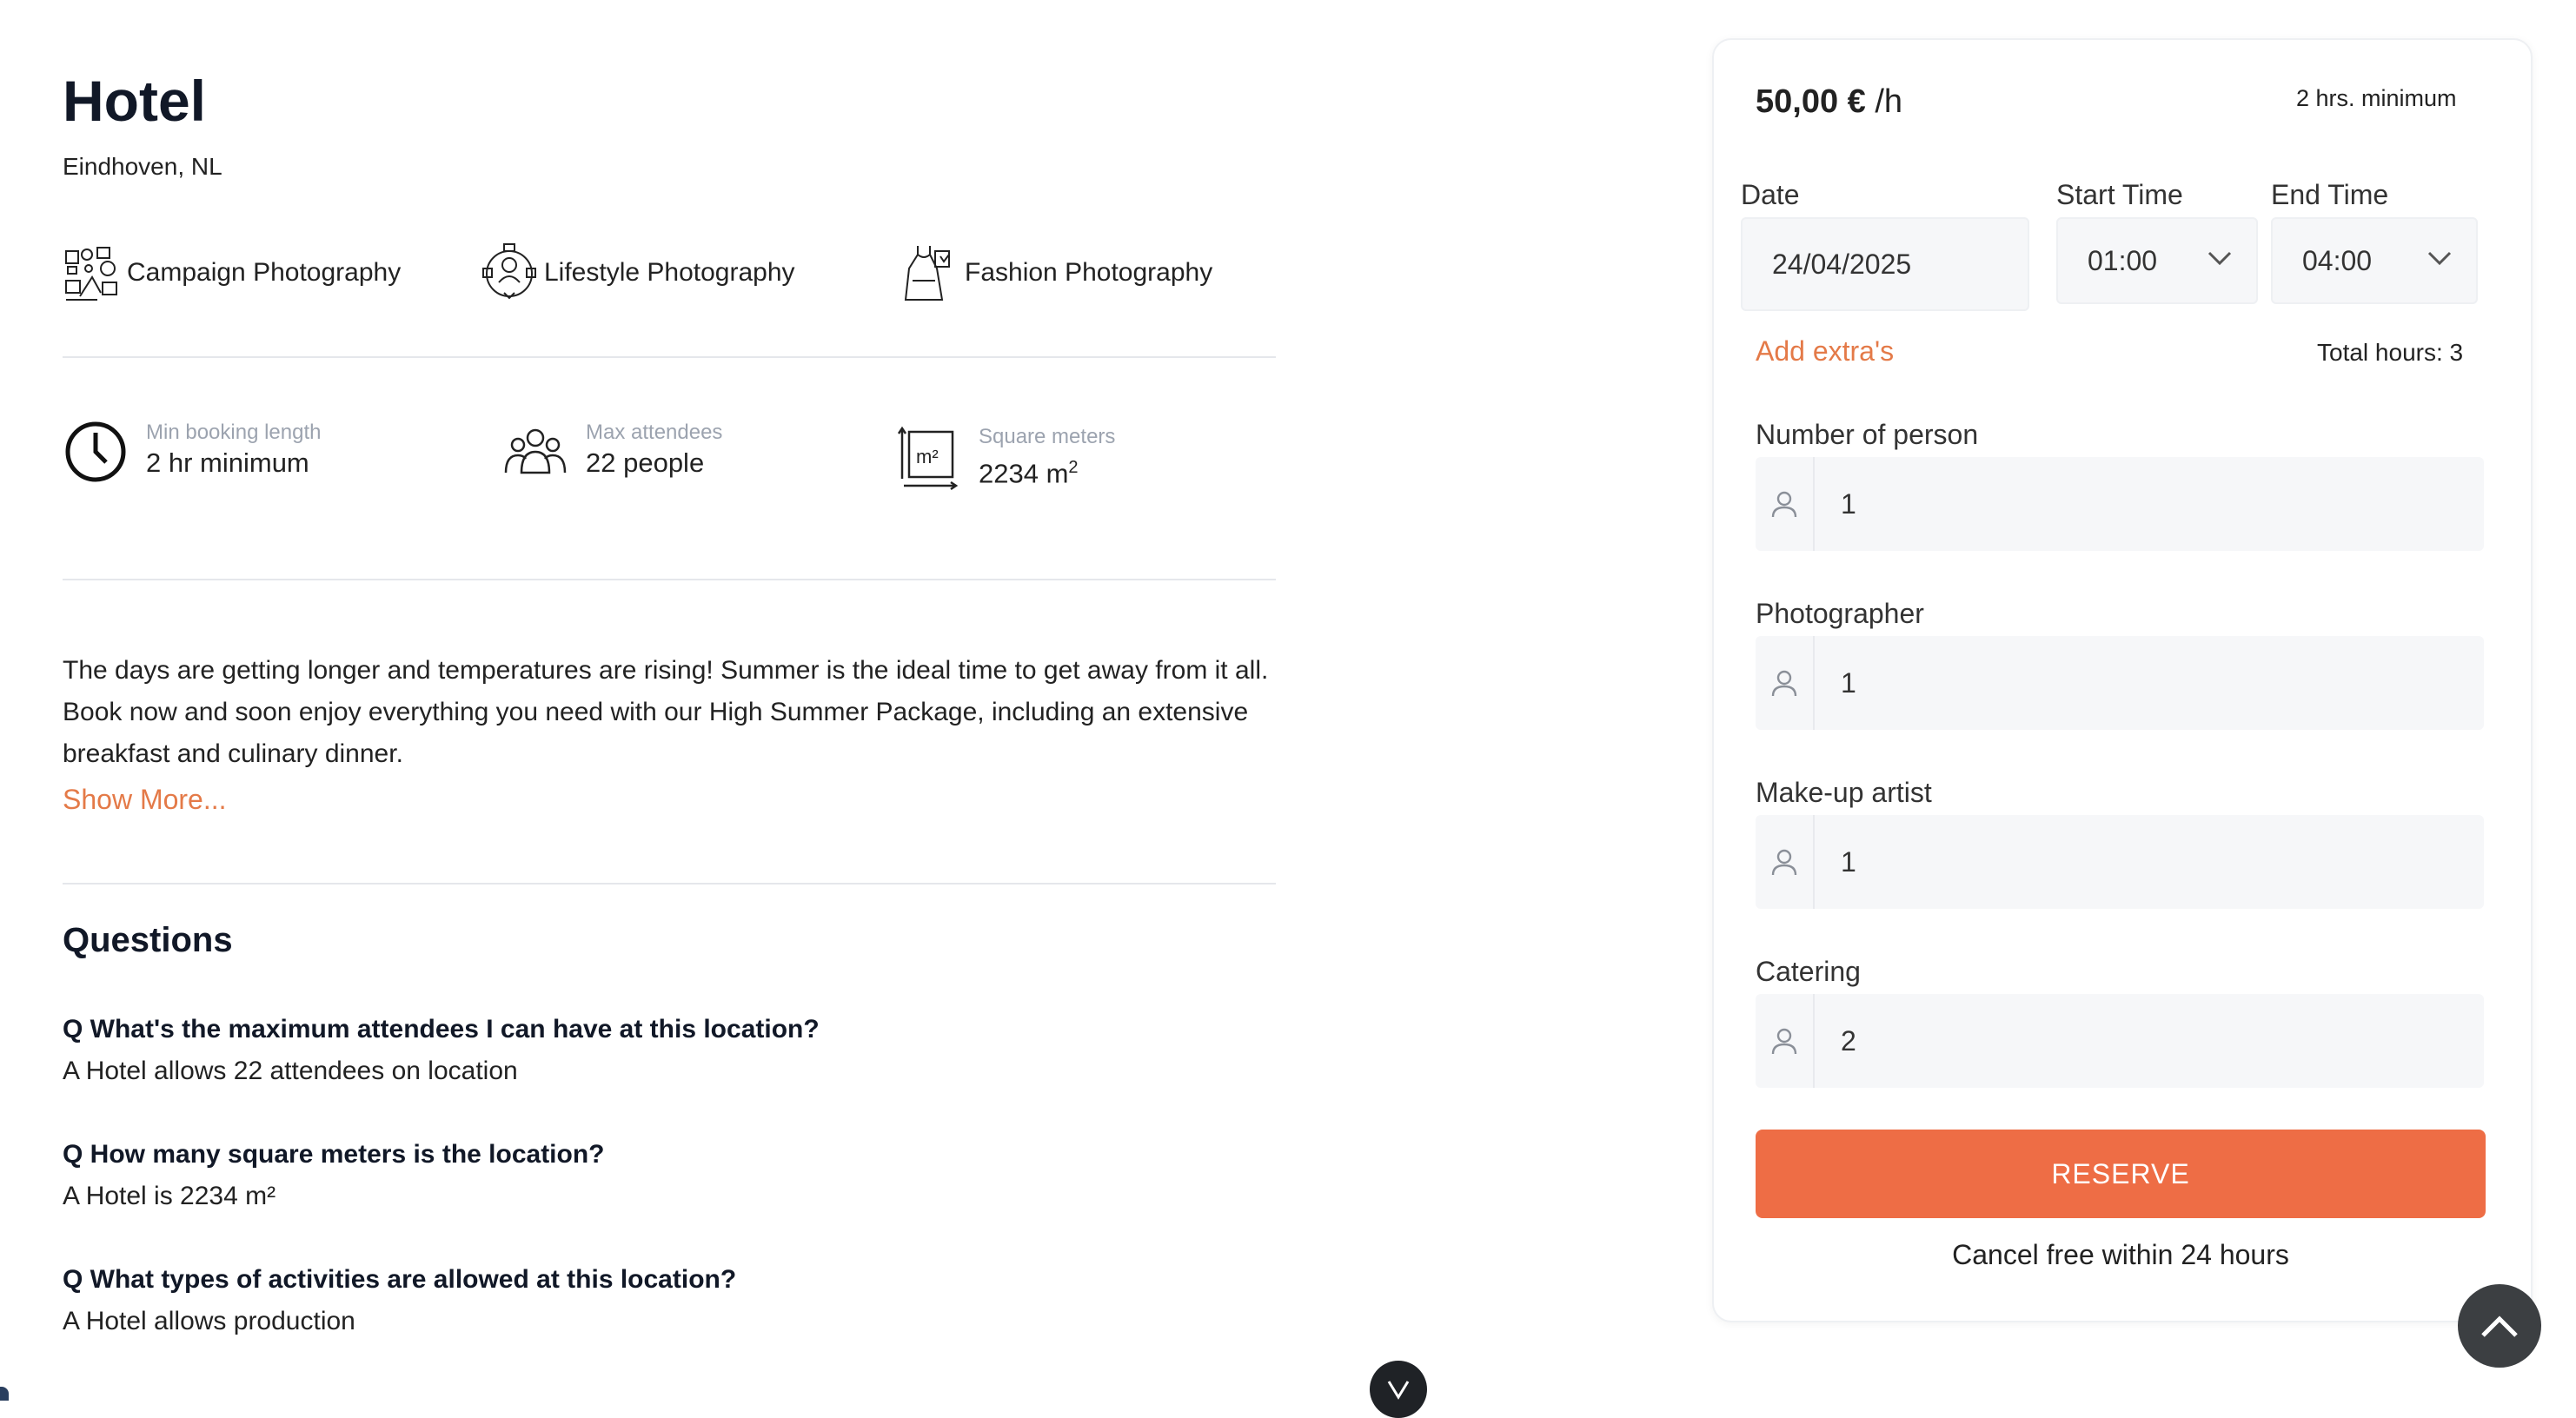 The image size is (2576, 1418). What do you see at coordinates (2330, 194) in the screenshot?
I see `end-time-label: End Time` at bounding box center [2330, 194].